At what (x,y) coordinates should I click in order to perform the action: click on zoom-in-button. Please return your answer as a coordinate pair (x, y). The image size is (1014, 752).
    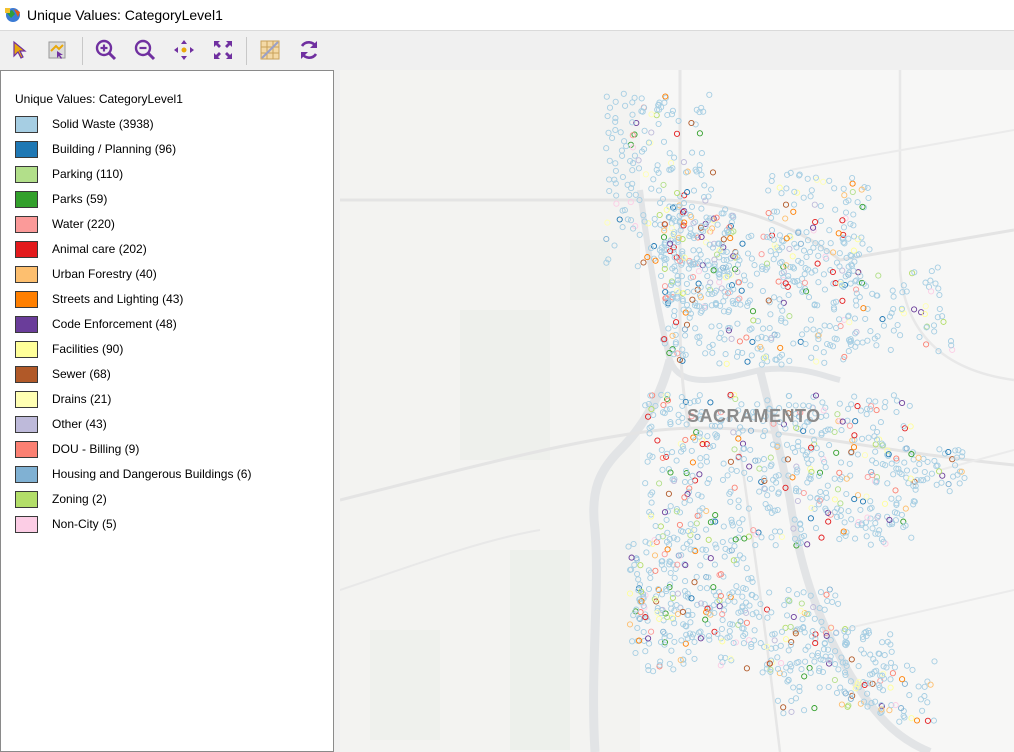
    Looking at the image, I should click on (106, 50).